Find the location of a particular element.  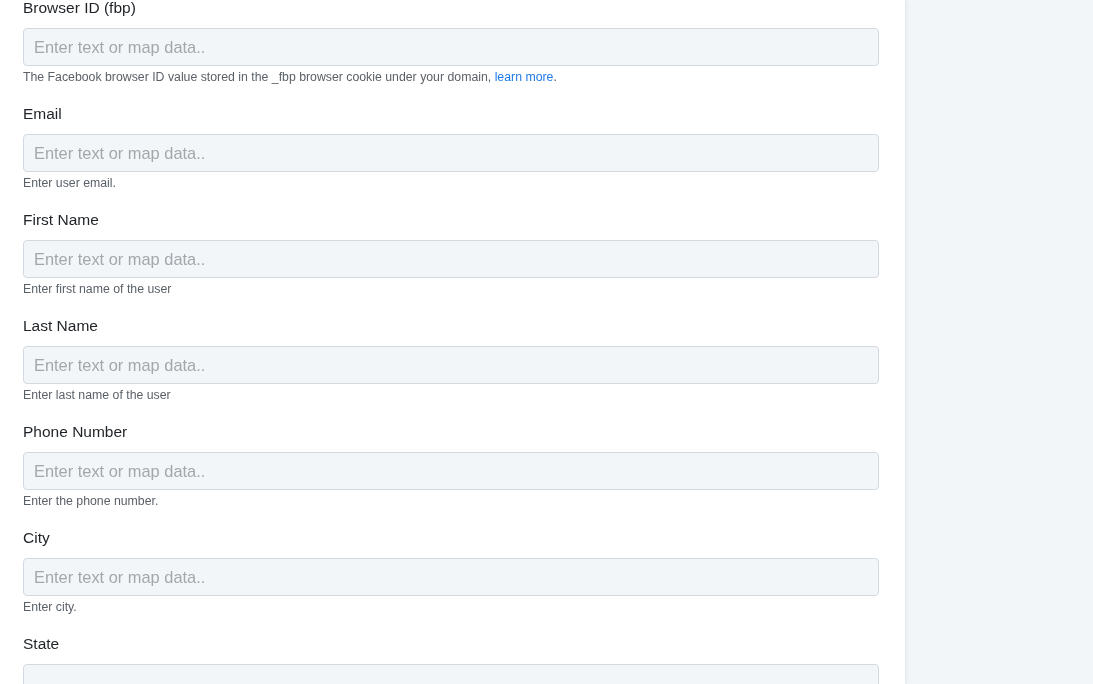

help-text: Enter user email. is located at coordinates (69, 183).